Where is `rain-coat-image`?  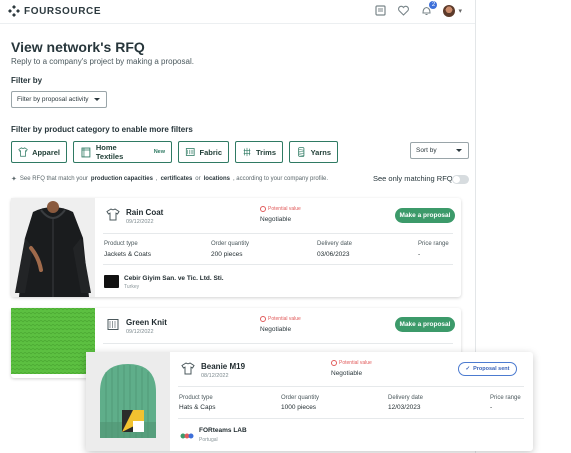 rain-coat-image is located at coordinates (53, 247).